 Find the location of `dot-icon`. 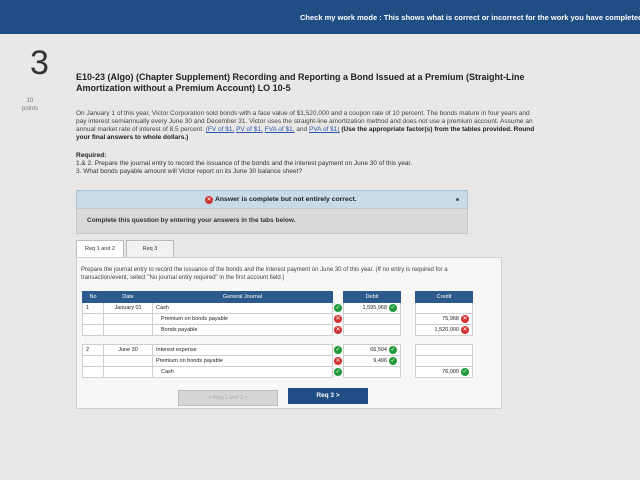

dot-icon is located at coordinates (457, 199).